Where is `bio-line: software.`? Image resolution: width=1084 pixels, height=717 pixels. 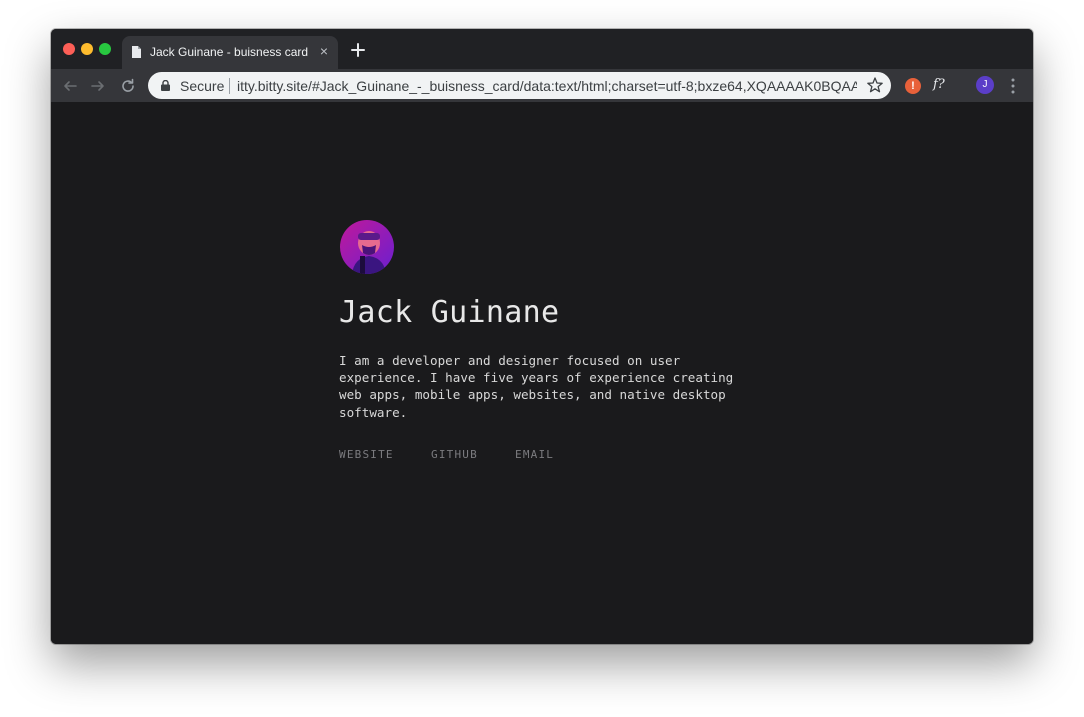
bio-line: software. is located at coordinates (373, 412).